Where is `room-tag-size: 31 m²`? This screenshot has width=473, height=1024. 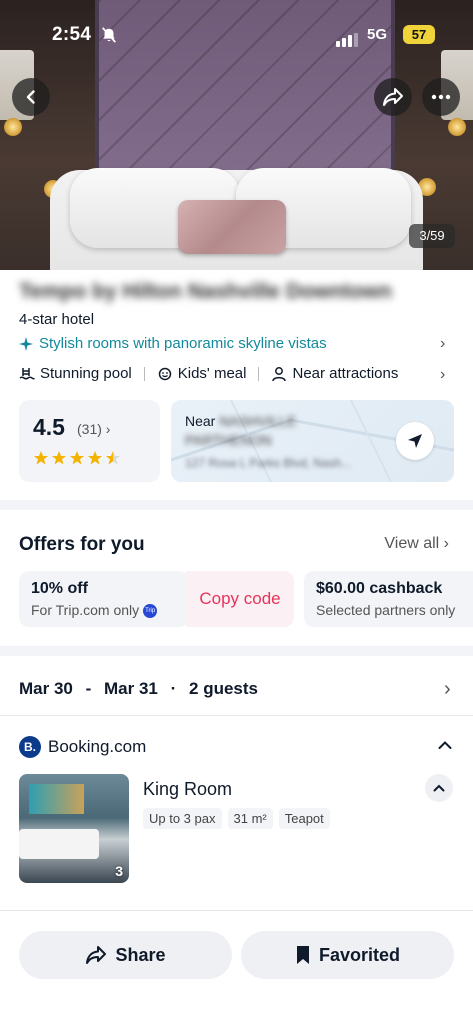
room-tag-size: 31 m² is located at coordinates (250, 818).